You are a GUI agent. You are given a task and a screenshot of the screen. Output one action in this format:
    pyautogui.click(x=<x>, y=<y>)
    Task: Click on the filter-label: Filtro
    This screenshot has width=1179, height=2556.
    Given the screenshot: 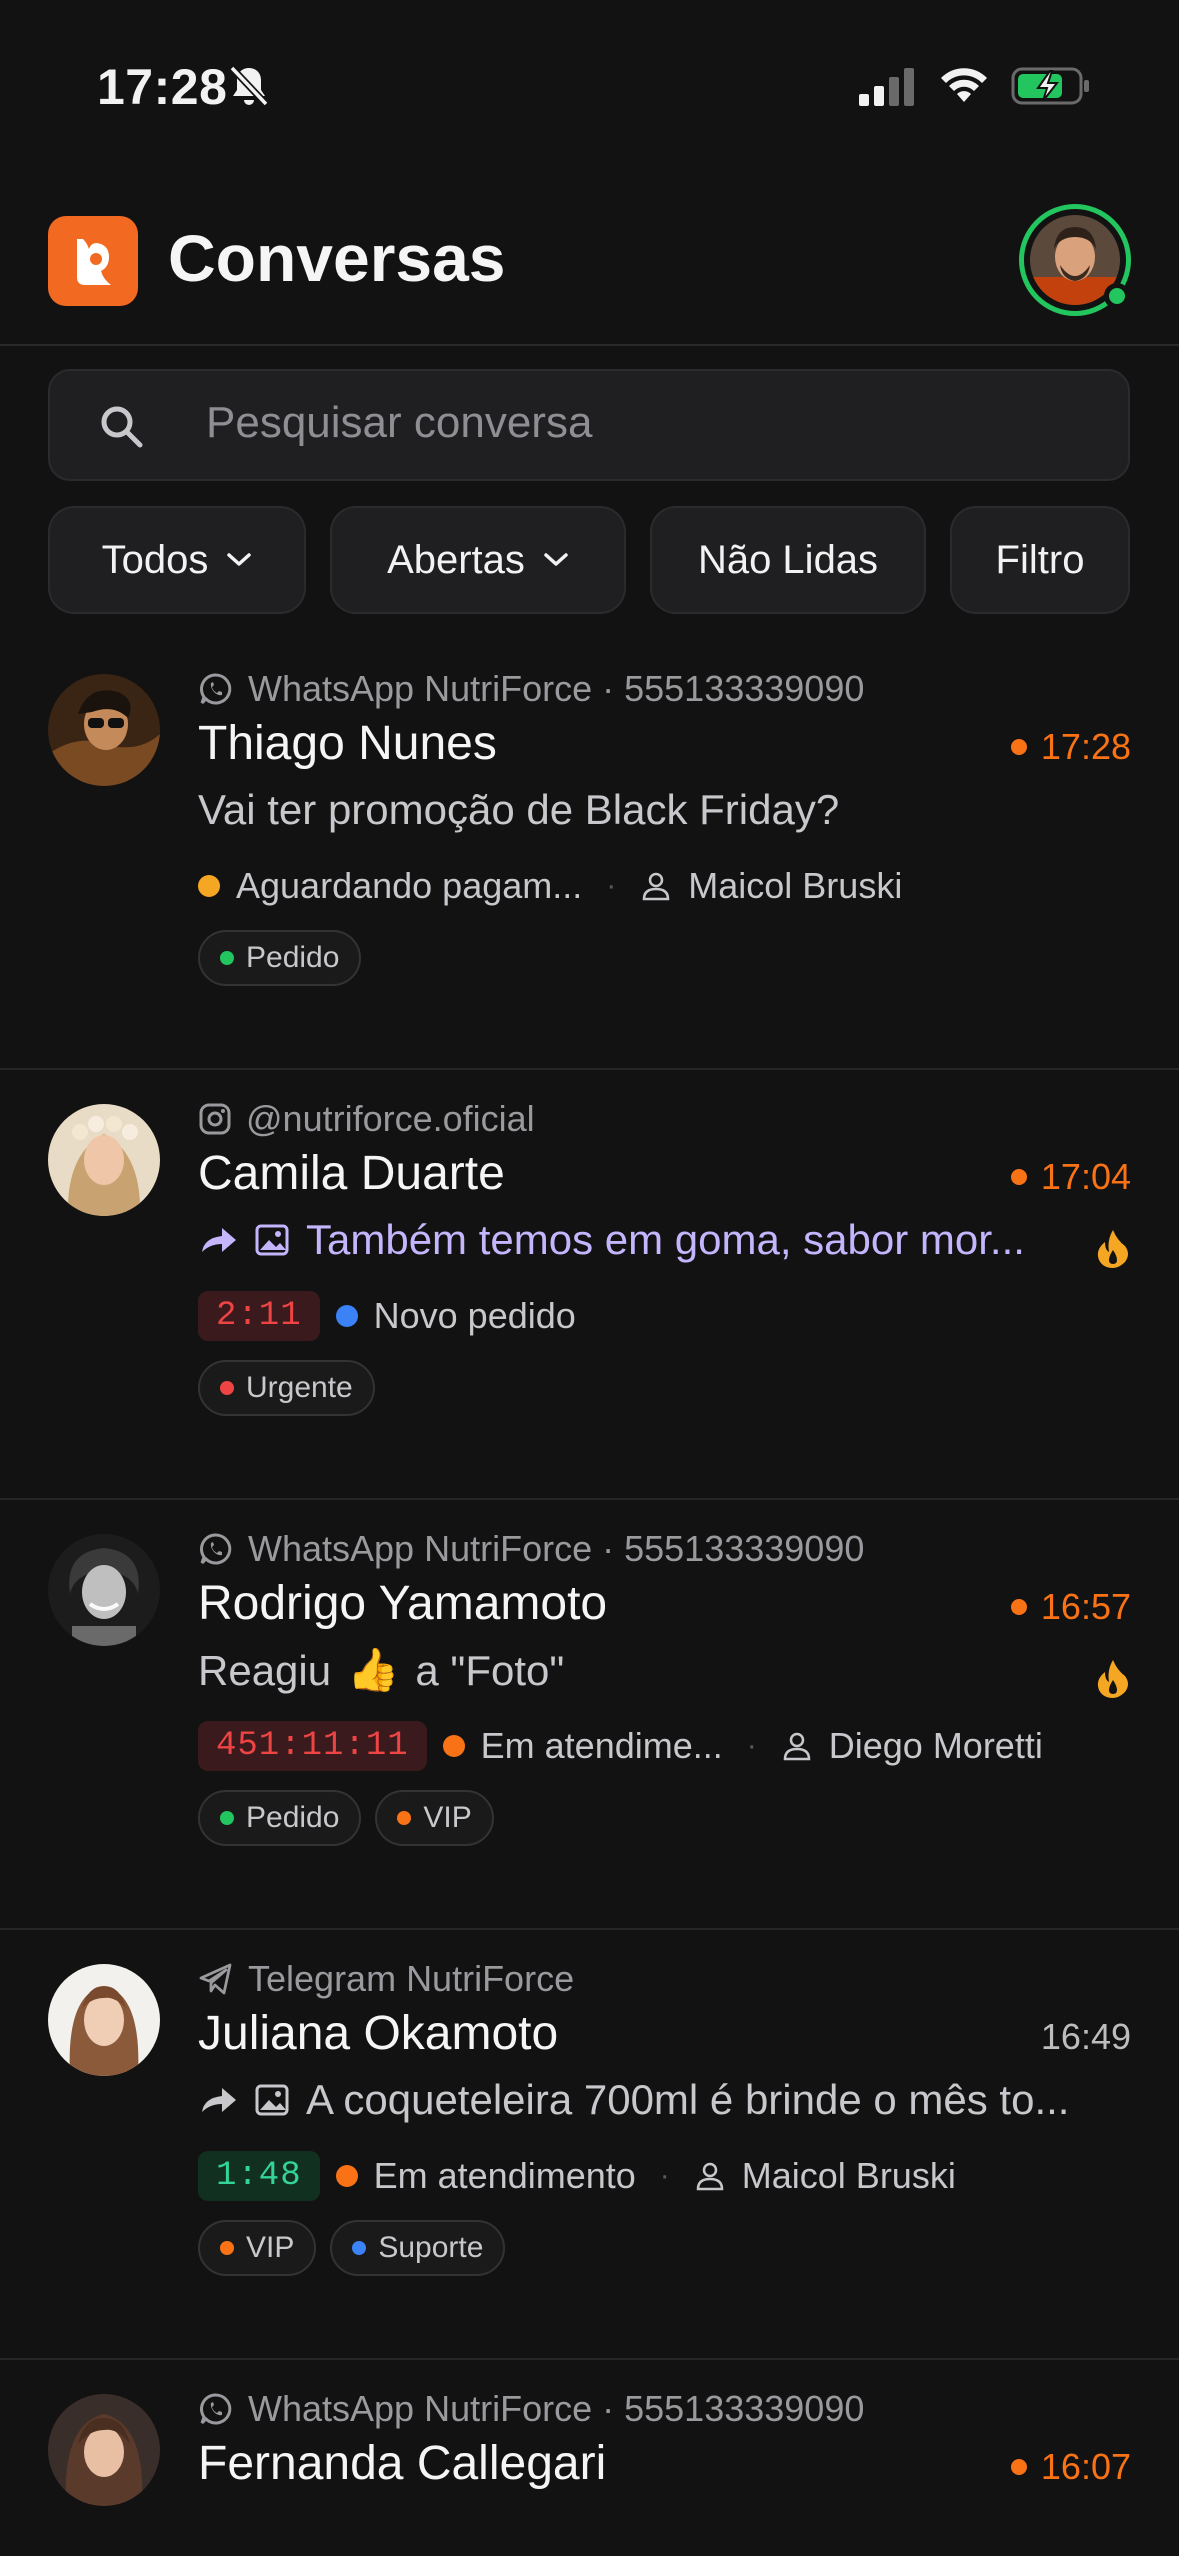 What is the action you would take?
    pyautogui.click(x=1040, y=559)
    